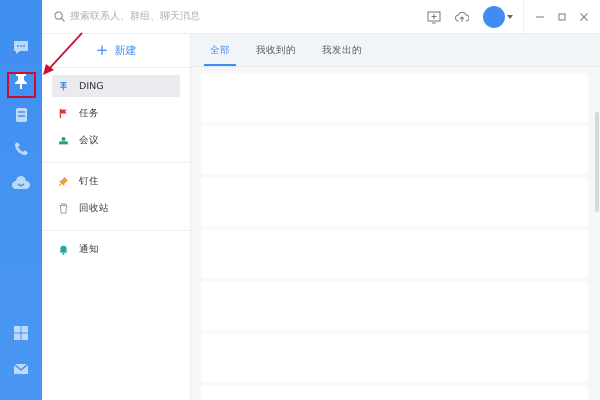  I want to click on menu-item: DING, so click(116, 86).